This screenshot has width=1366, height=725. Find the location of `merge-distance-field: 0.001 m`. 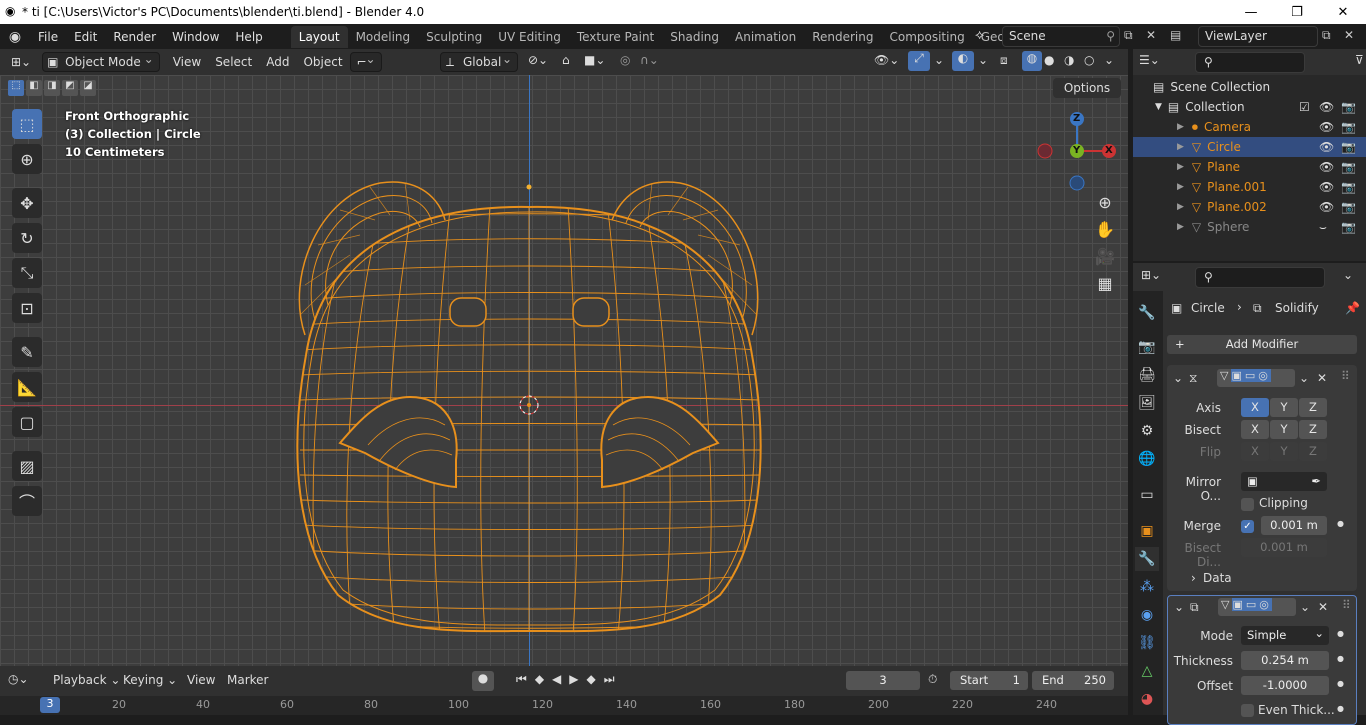

merge-distance-field: 0.001 m is located at coordinates (1294, 525).